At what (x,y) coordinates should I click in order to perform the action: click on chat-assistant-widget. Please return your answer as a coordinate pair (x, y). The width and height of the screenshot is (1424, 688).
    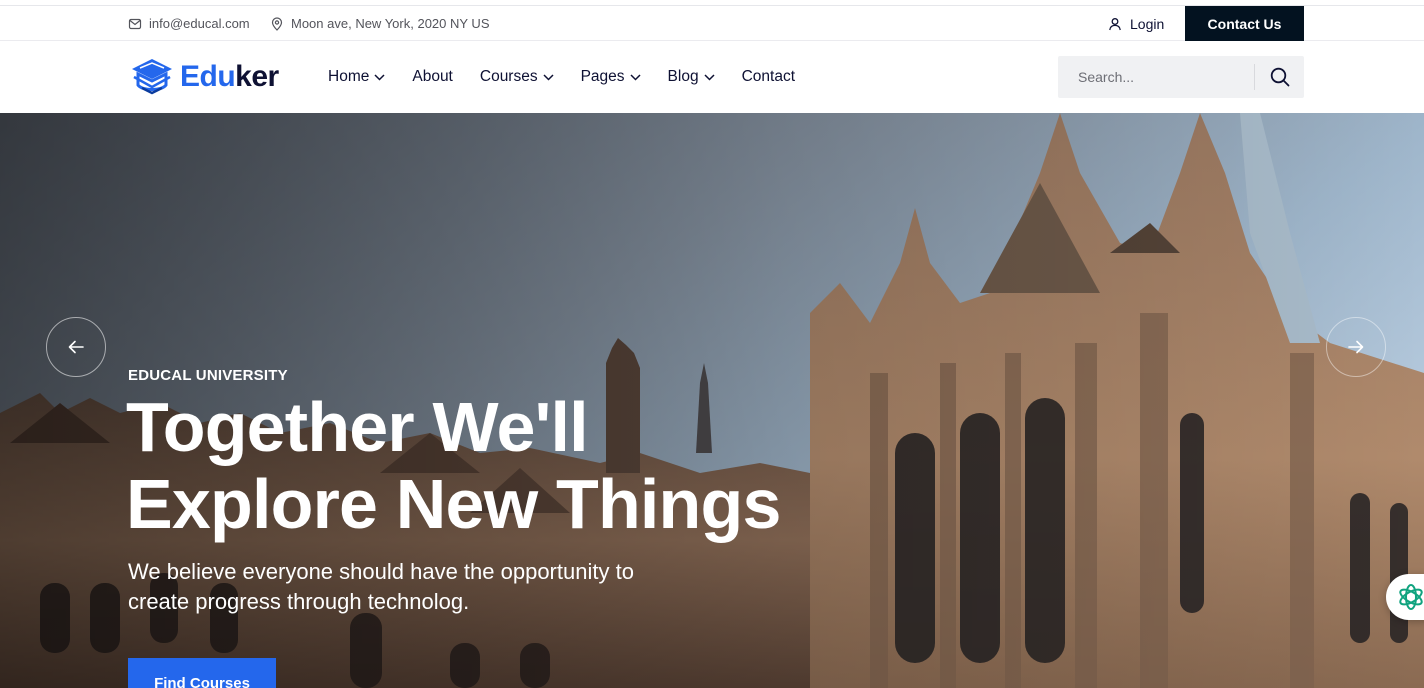
    Looking at the image, I should click on (1405, 597).